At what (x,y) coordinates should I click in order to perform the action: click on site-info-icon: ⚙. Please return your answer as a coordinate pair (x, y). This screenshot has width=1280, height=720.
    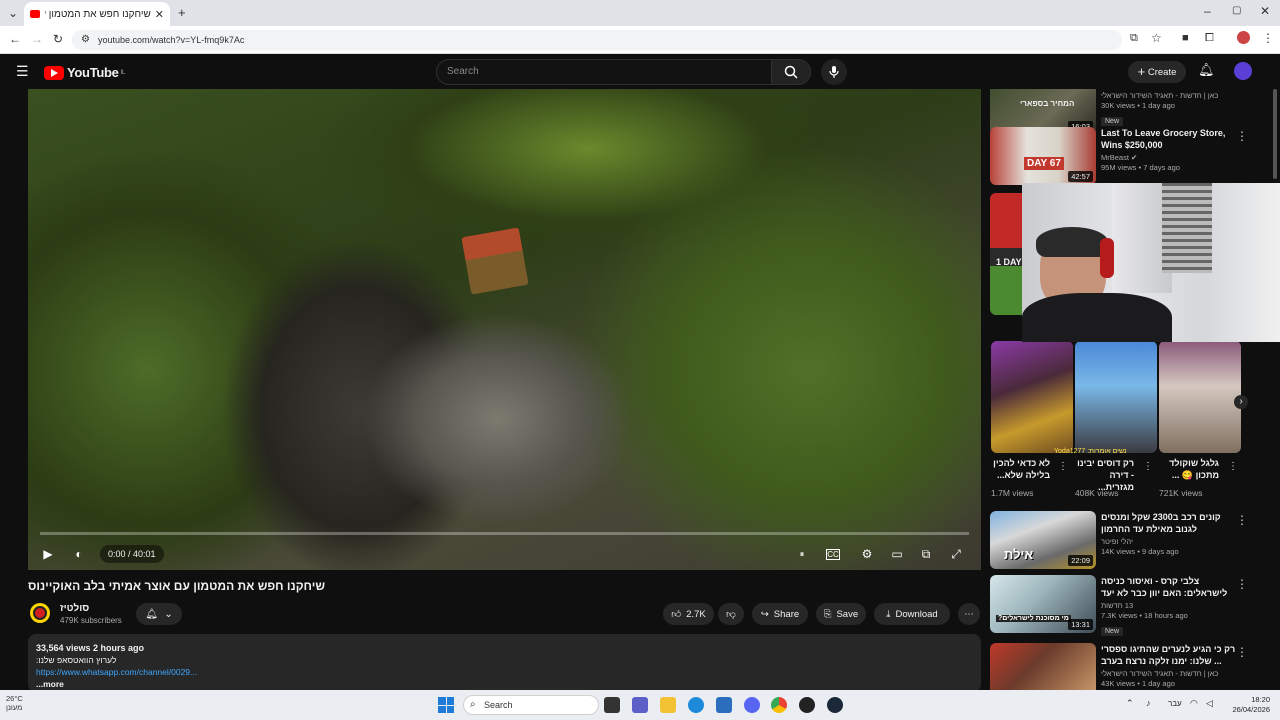
    Looking at the image, I should click on (85, 40).